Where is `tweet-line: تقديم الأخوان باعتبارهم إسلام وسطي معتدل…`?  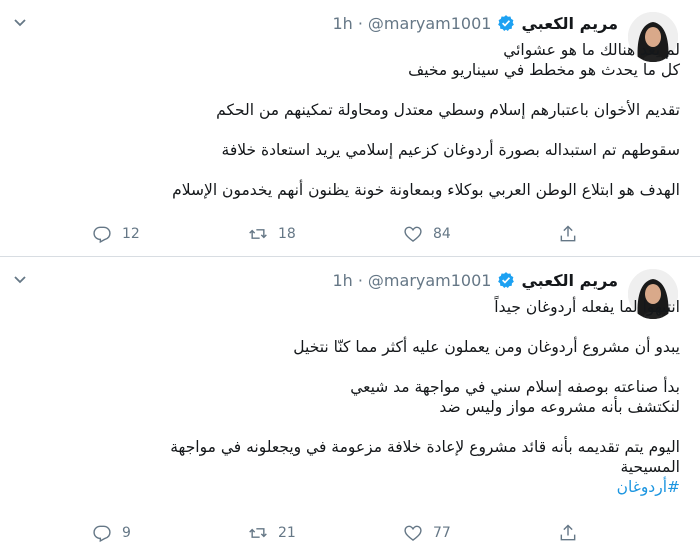
tweet-line: تقديم الأخوان باعتبارهم إسلام وسطي معتدل… is located at coordinates (448, 110).